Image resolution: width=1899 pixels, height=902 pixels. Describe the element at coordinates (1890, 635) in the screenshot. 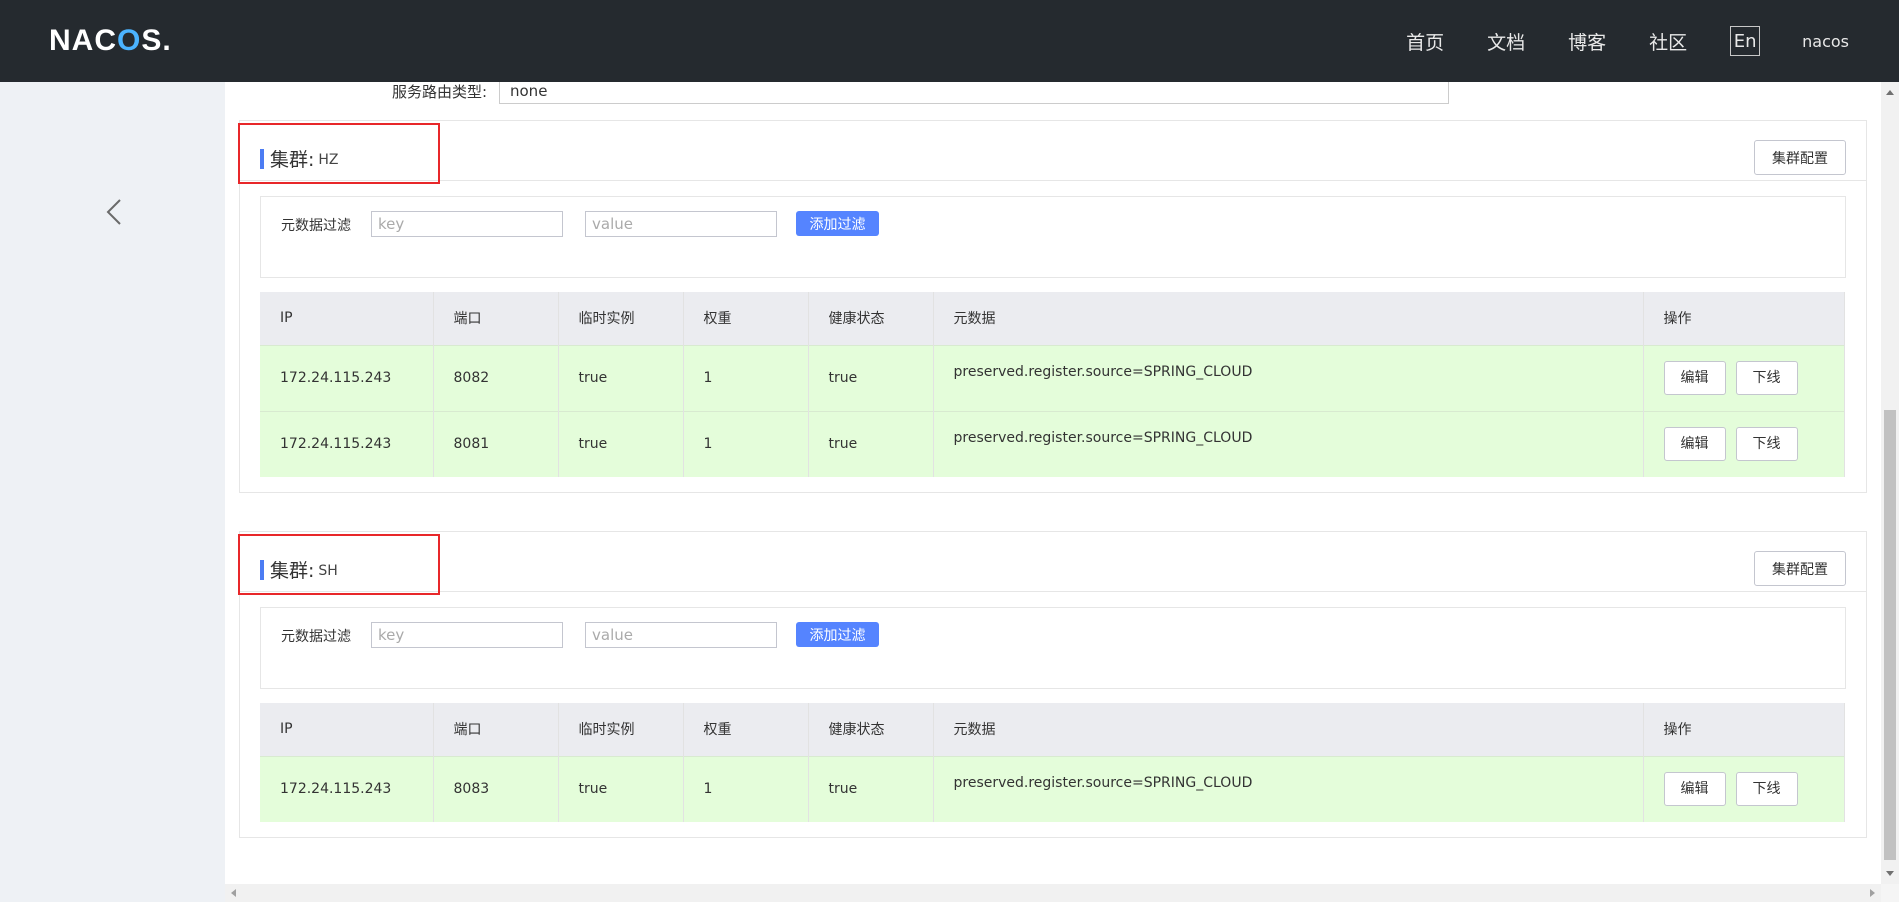

I see `scrollbar-thumb` at that location.